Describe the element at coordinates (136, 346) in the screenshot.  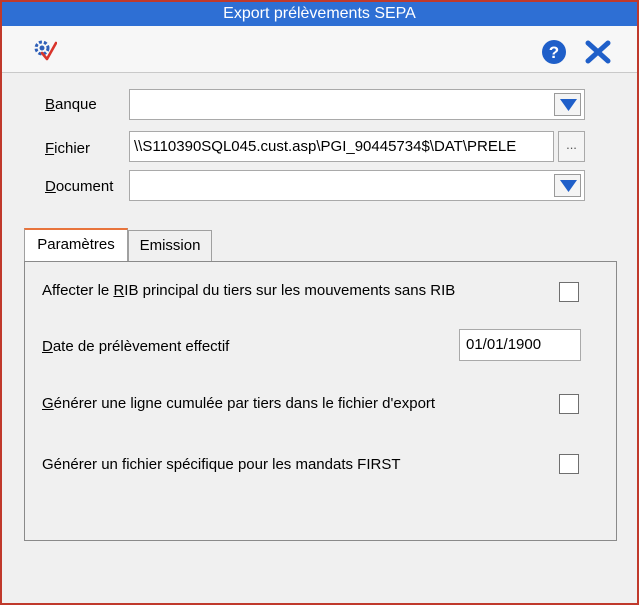
I see `date-prelevement-label: Date de prélèvement effectif` at that location.